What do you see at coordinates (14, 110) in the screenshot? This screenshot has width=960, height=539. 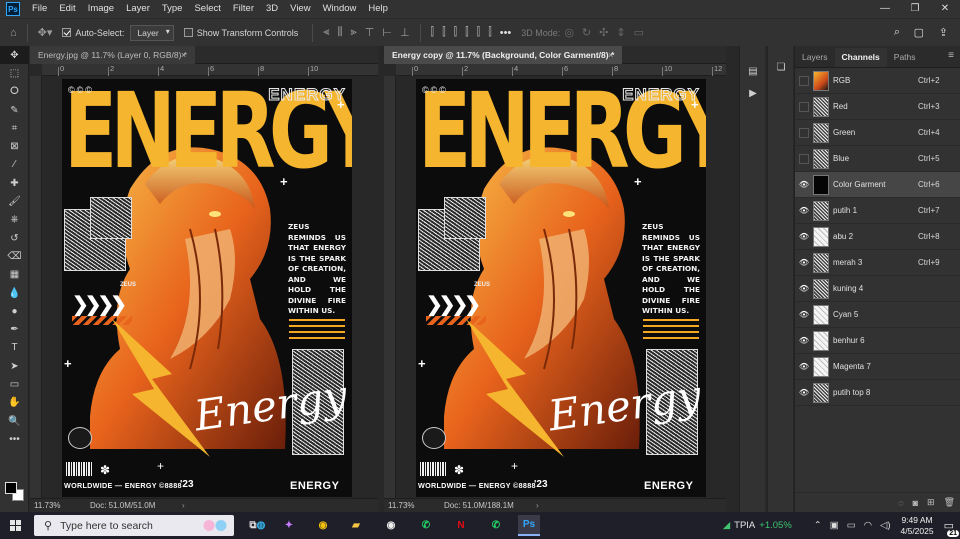 I see `quick-select-tool-icon: ✎` at bounding box center [14, 110].